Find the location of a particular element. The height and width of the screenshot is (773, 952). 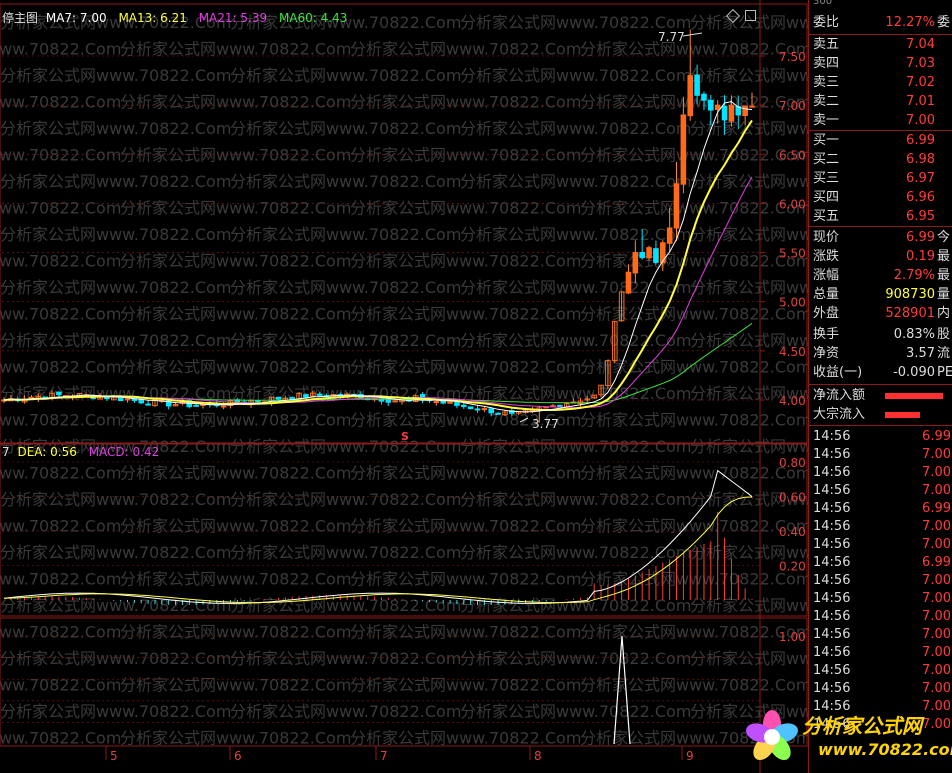

ask-row-value: 7.00 is located at coordinates (920, 120).